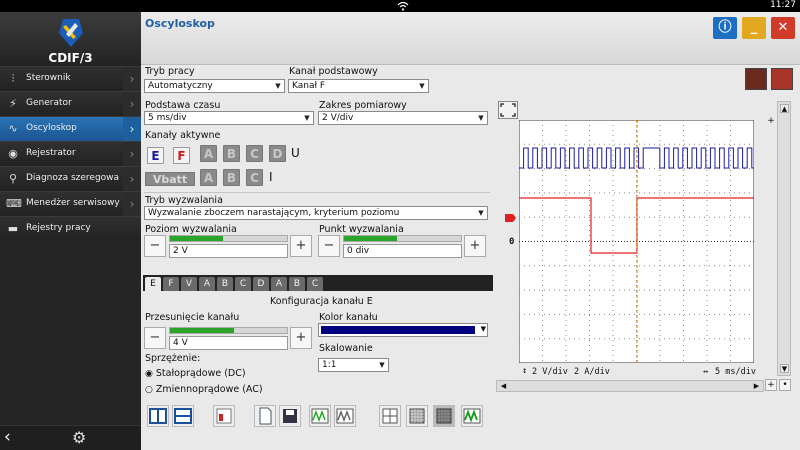 This screenshot has width=800, height=450. What do you see at coordinates (204, 389) in the screenshot?
I see `coupling-ac-radio: ○ Zmiennoprądowe (AC)` at bounding box center [204, 389].